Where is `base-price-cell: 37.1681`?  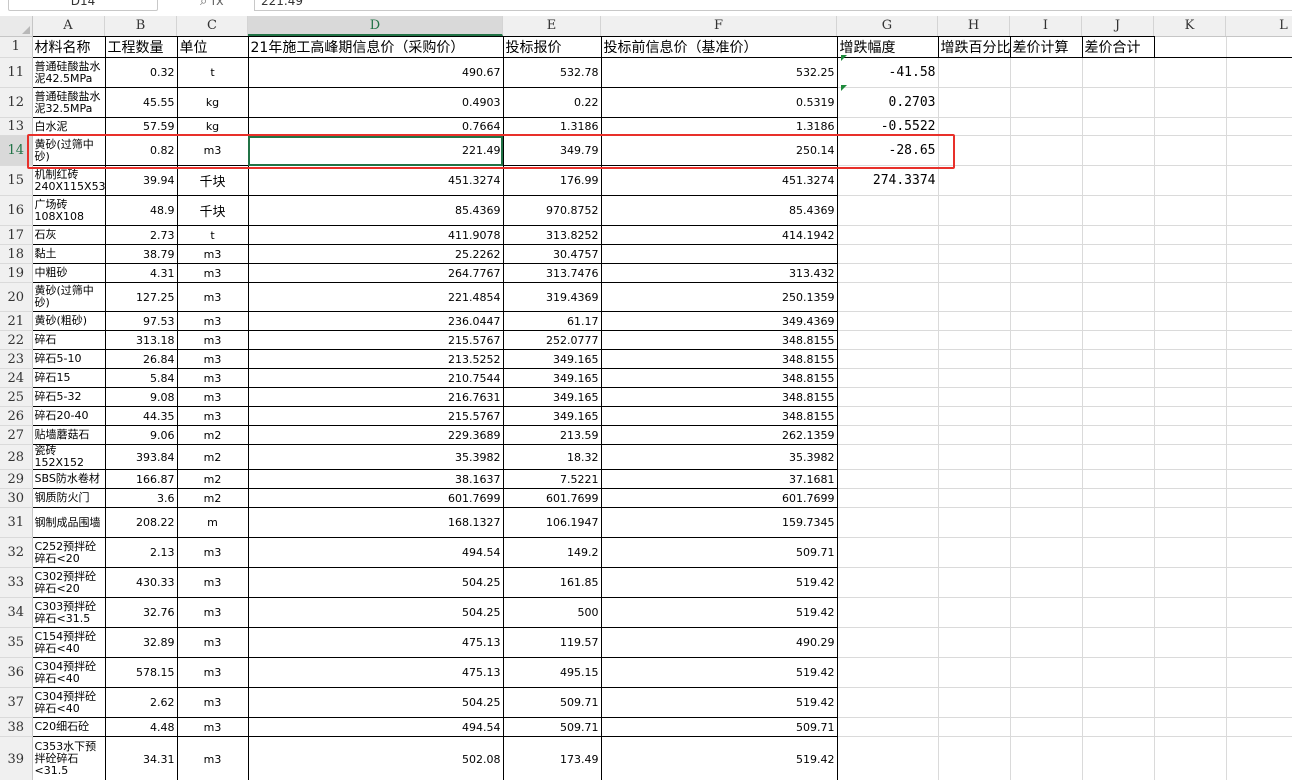
base-price-cell: 37.1681 is located at coordinates (719, 479).